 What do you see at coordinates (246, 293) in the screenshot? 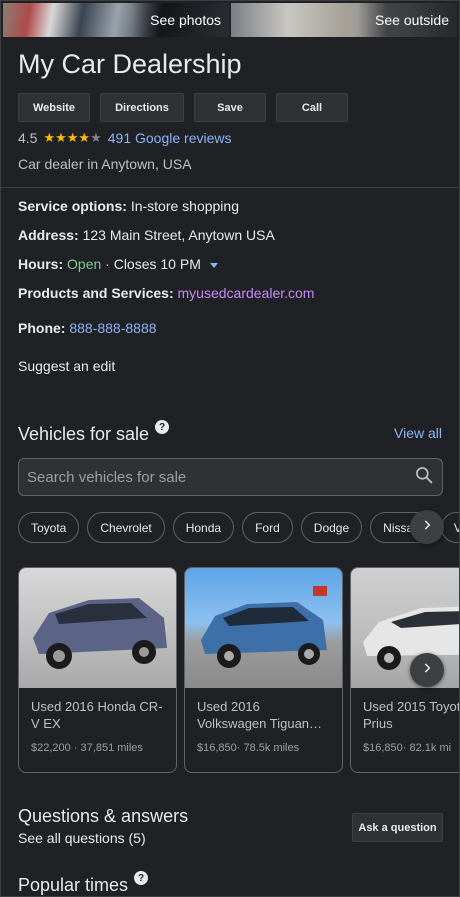
I see `products-link: myusedcardealer.com` at bounding box center [246, 293].